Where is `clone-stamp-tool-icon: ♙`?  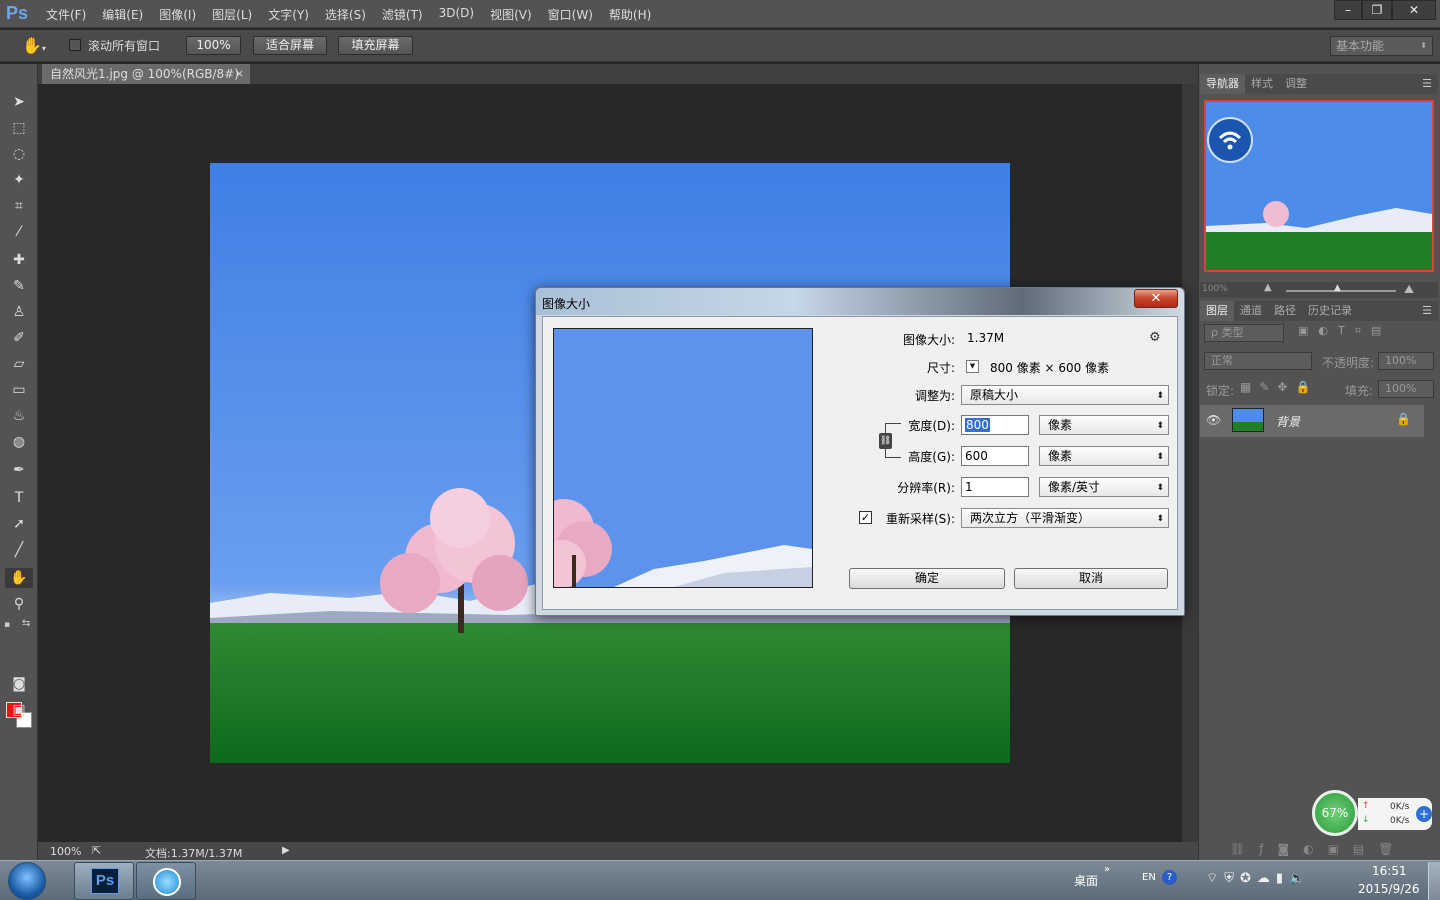
clone-stamp-tool-icon: ♙ is located at coordinates (19, 312).